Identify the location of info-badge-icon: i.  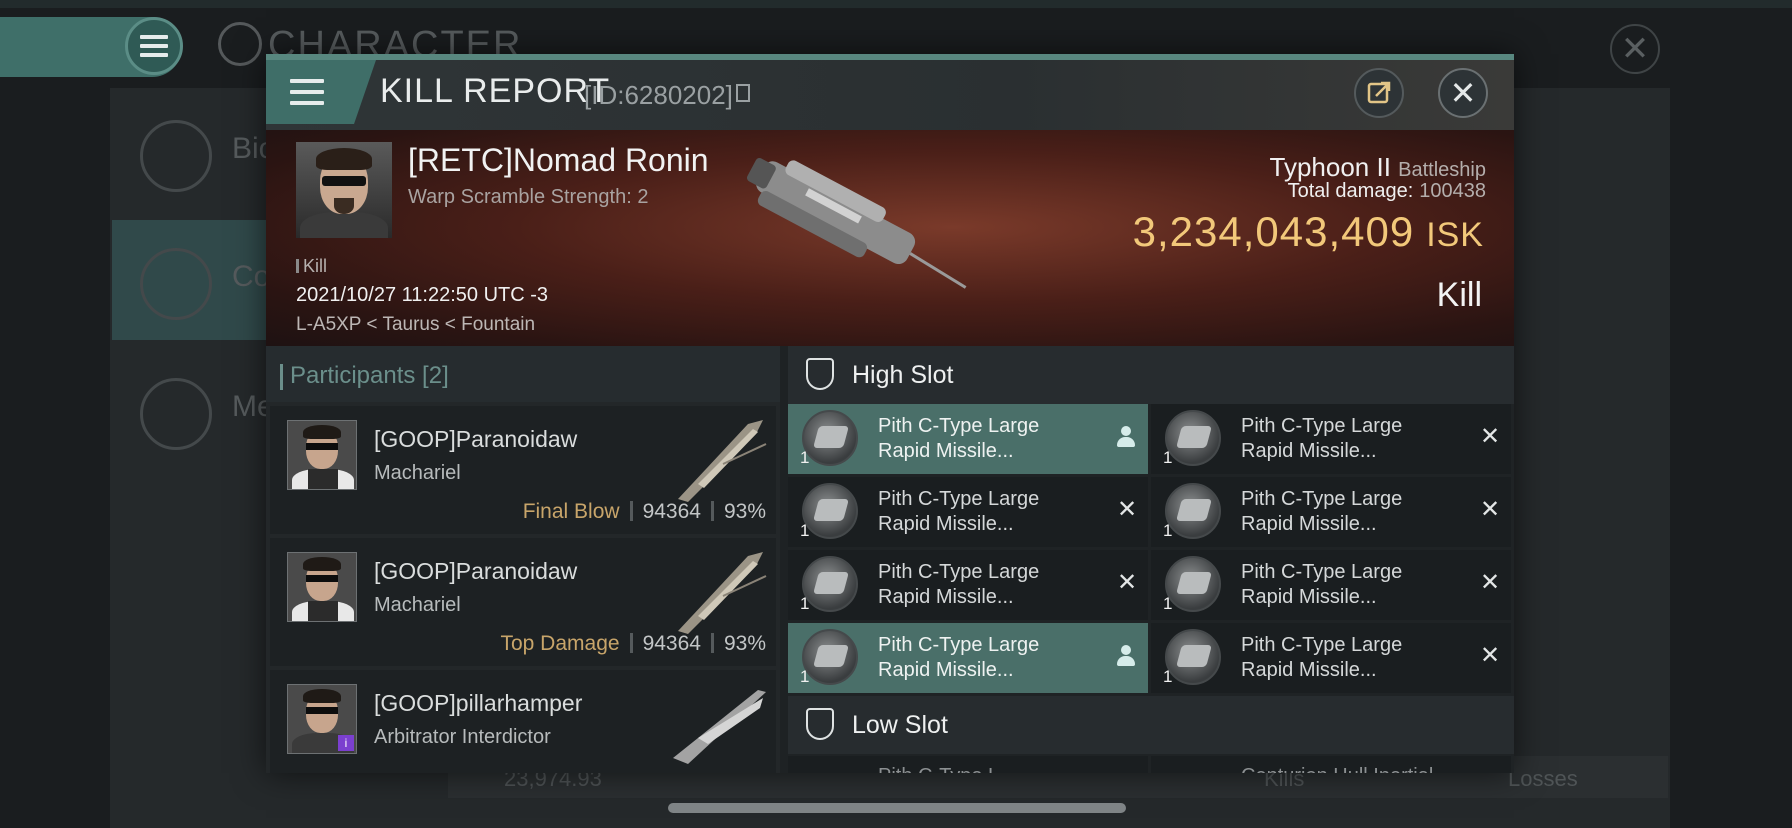
(346, 743).